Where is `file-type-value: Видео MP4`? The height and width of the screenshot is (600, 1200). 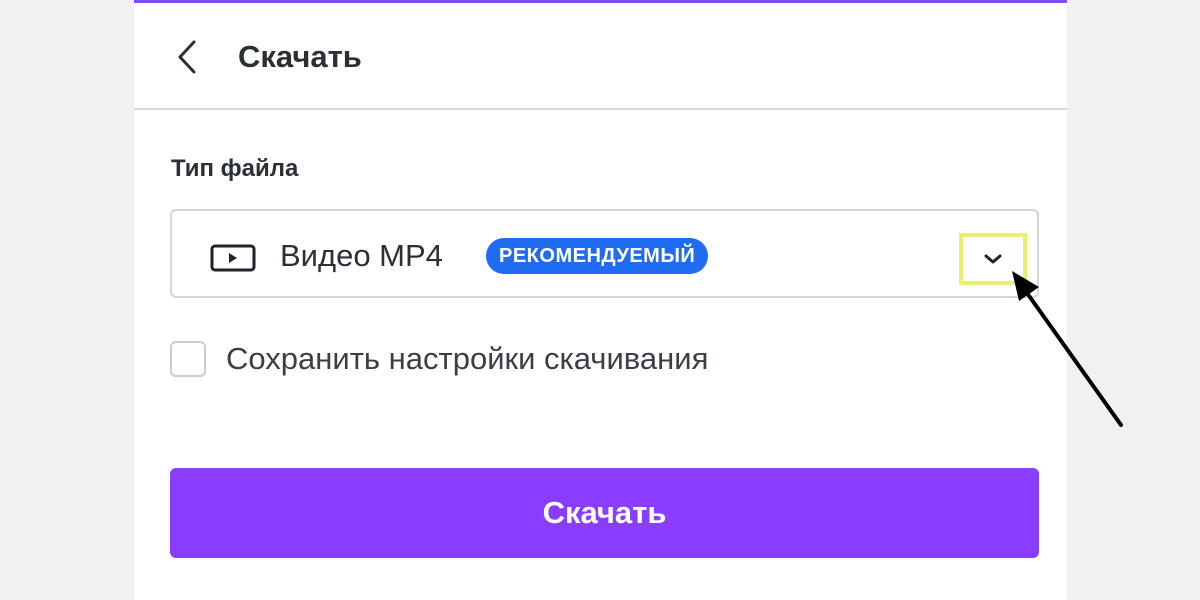 file-type-value: Видео MP4 is located at coordinates (361, 255).